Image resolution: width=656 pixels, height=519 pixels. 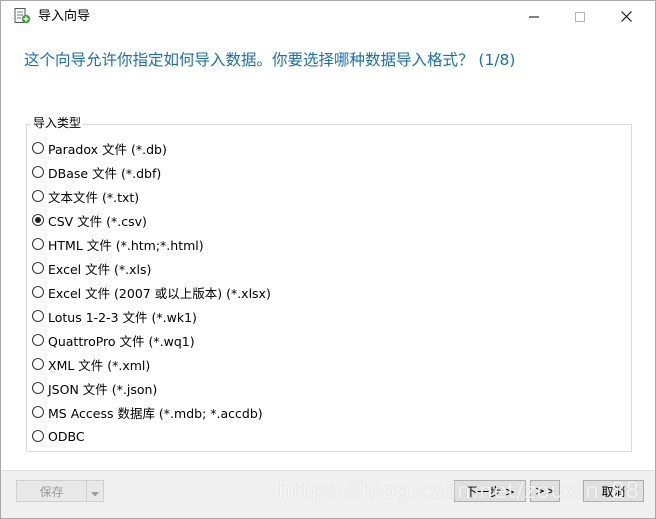 What do you see at coordinates (64, 16) in the screenshot?
I see `window-title: 导入向导` at bounding box center [64, 16].